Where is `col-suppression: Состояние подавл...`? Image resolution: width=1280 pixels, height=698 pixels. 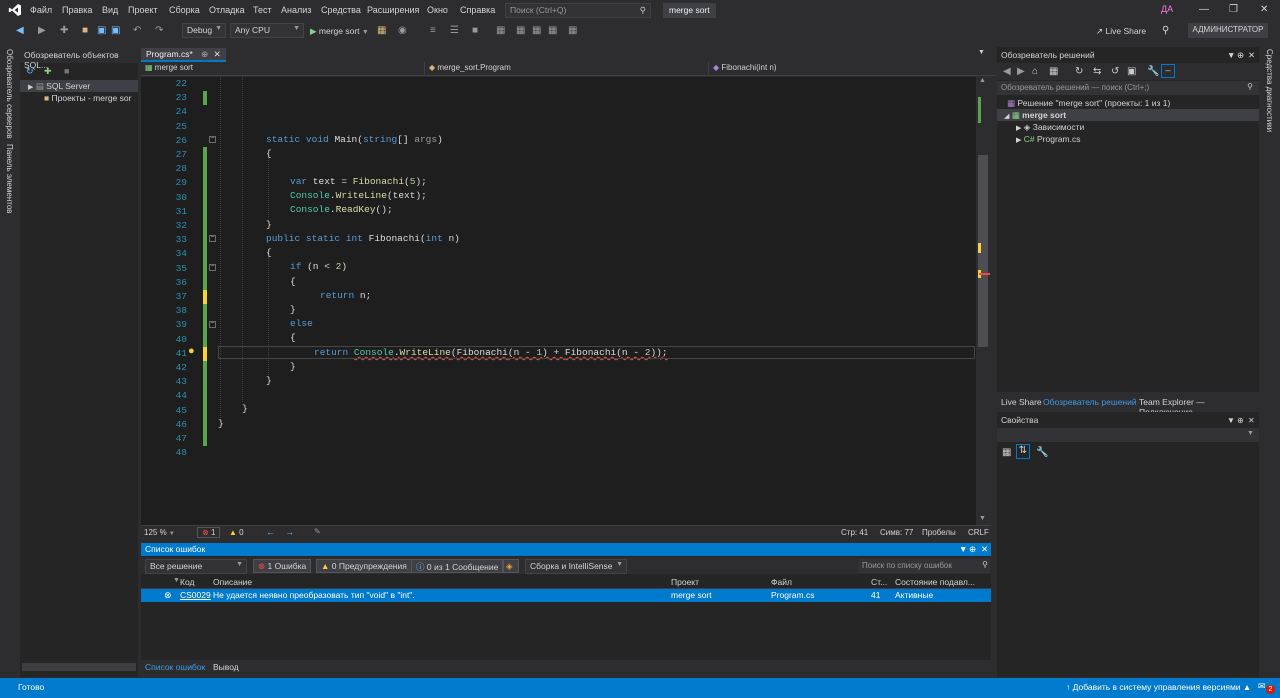
col-suppression: Состояние подавл... is located at coordinates (935, 582).